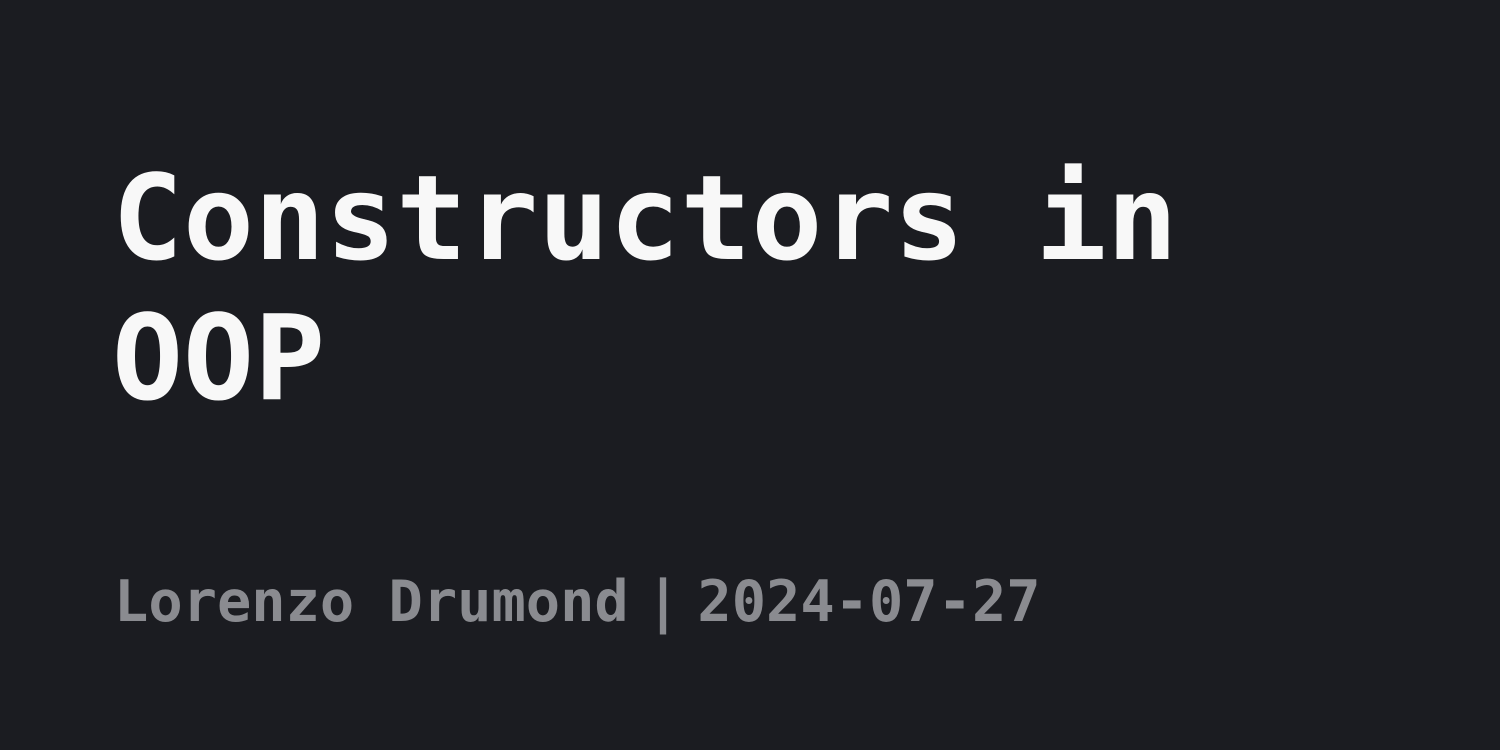 This screenshot has width=1500, height=750. I want to click on post-meta: Lorenzo Drumond | 2024-07-27, so click(577, 602).